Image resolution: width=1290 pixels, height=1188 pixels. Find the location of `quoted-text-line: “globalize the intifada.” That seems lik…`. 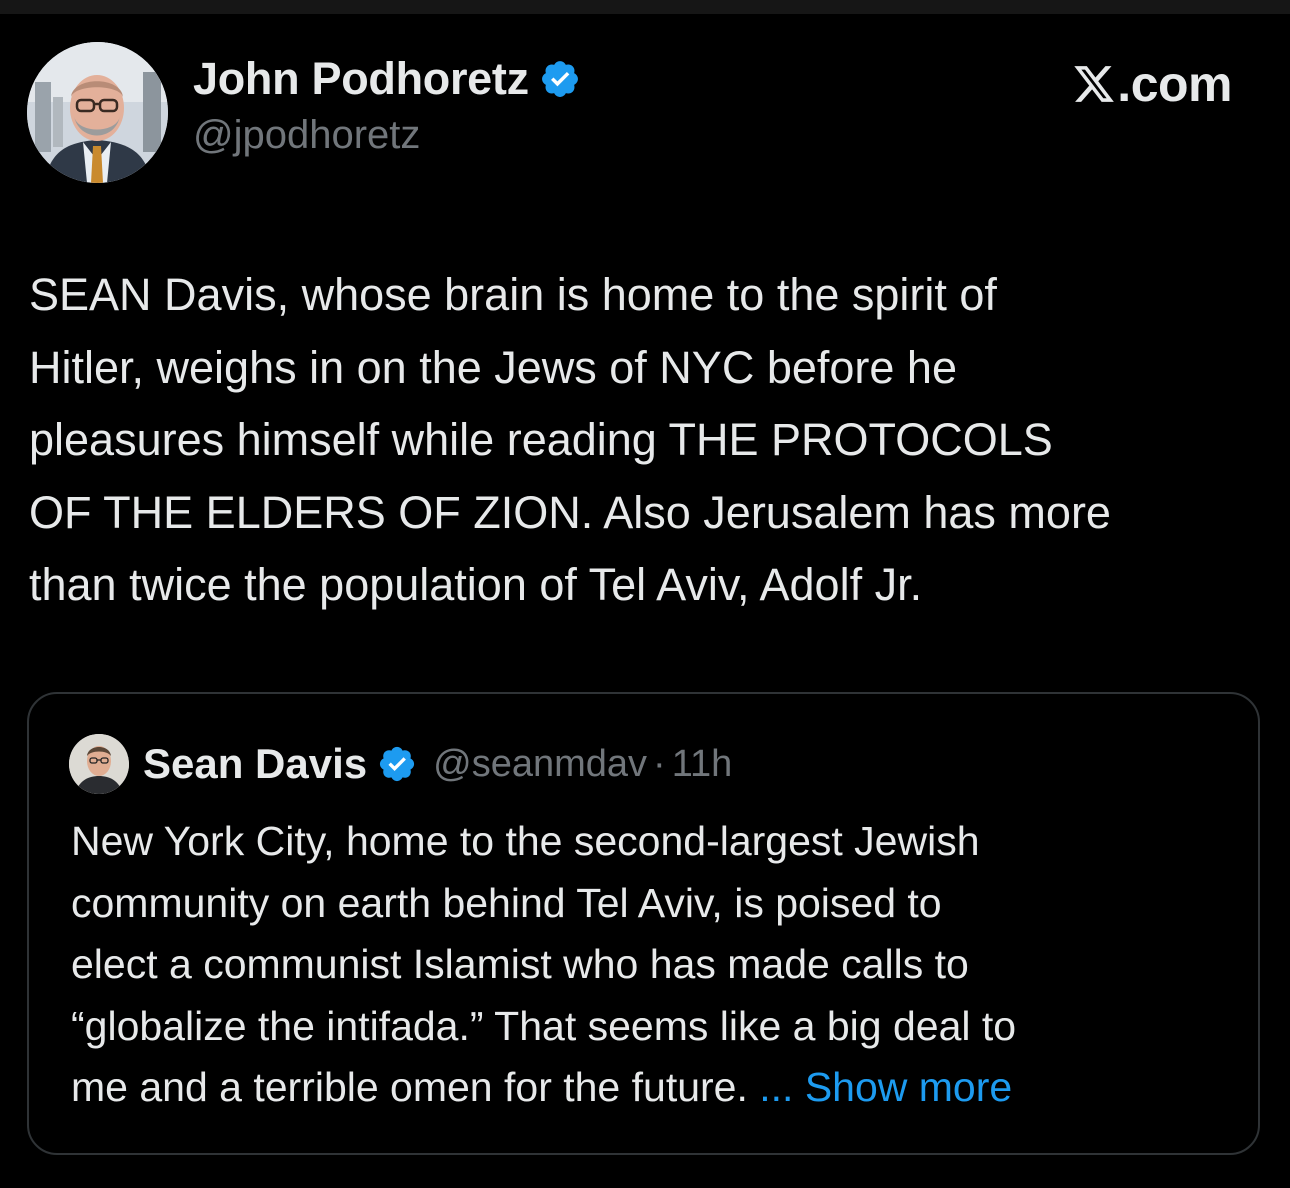

quoted-text-line: “globalize the intifada.” That seems lik… is located at coordinates (544, 1025).